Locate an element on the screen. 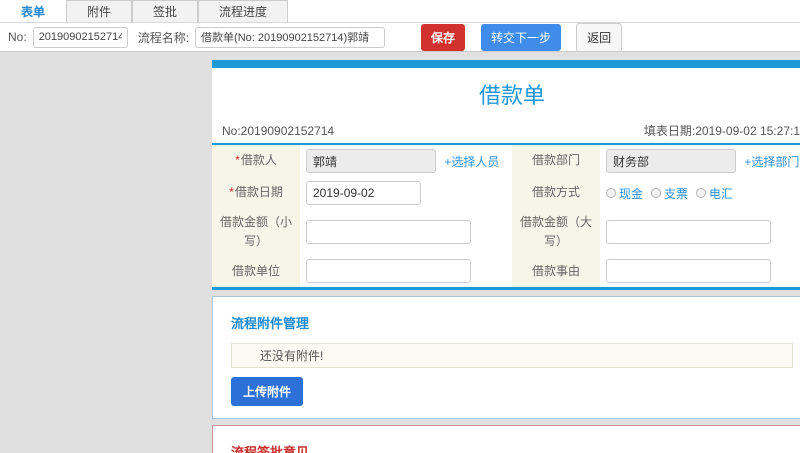 The height and width of the screenshot is (453, 800). loan-reason-field is located at coordinates (700, 272).